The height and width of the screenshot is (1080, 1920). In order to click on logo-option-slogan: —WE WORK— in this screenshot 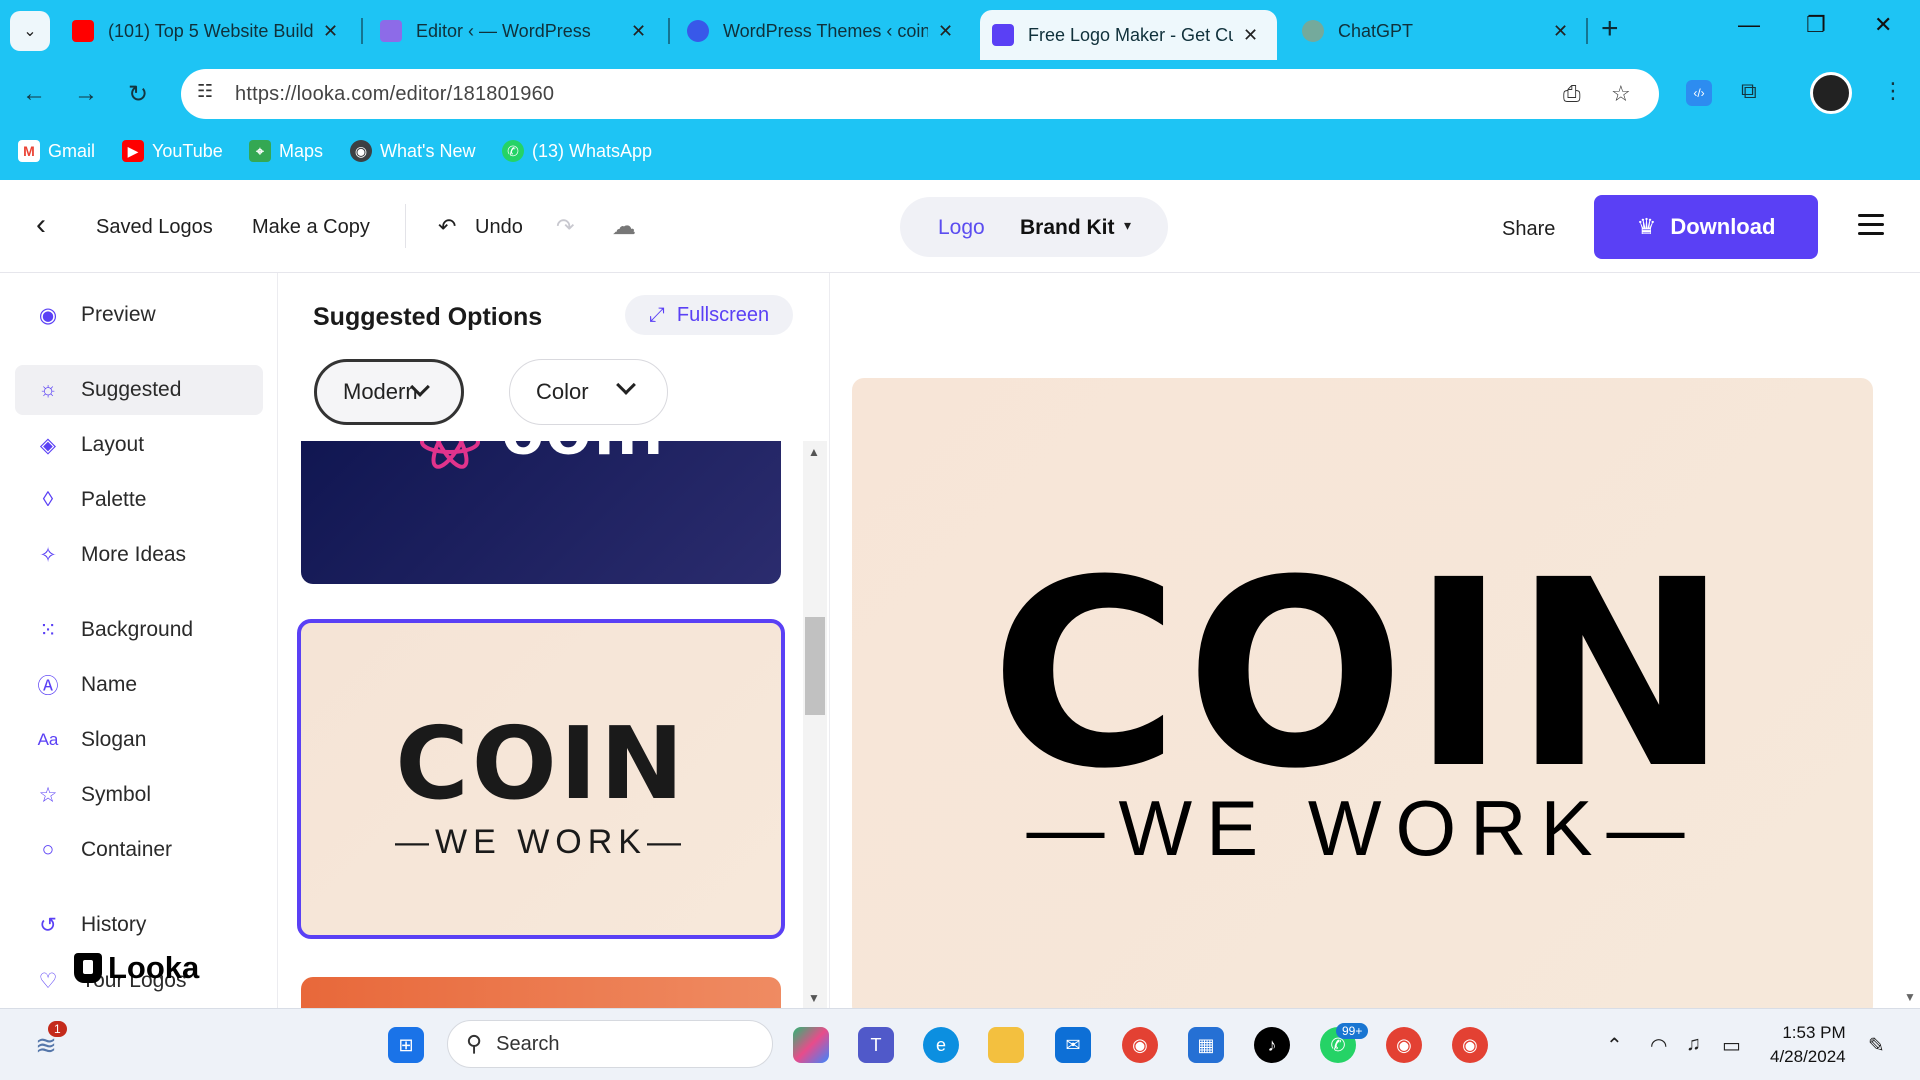, I will do `click(541, 842)`.